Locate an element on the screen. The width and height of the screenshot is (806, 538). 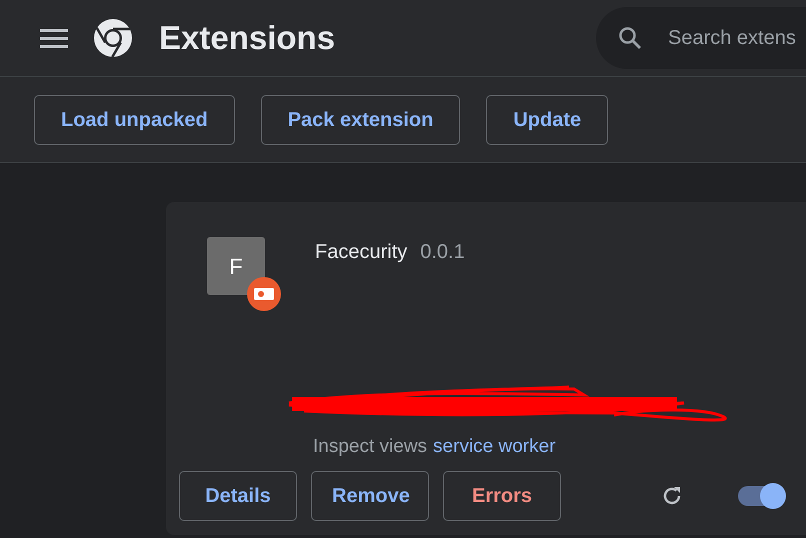
browser-logo-icon is located at coordinates (113, 38).